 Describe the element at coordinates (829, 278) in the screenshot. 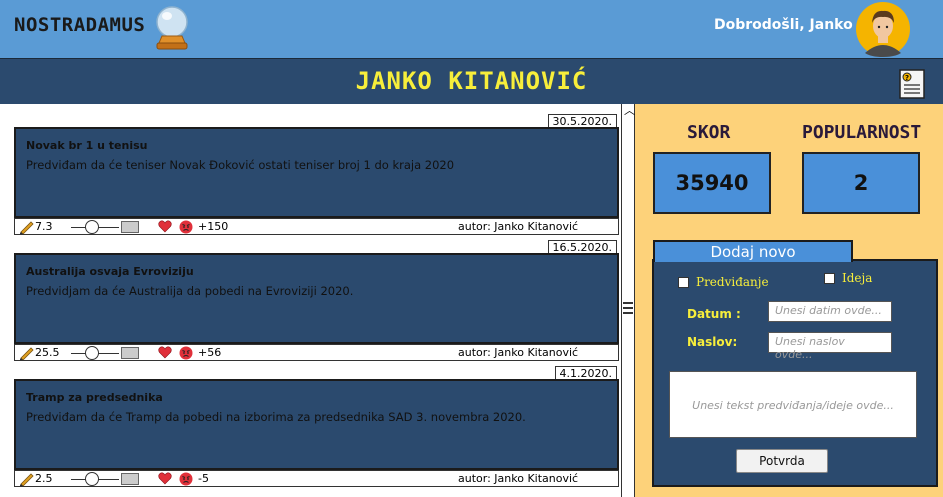

I see `idea-checkbox` at that location.